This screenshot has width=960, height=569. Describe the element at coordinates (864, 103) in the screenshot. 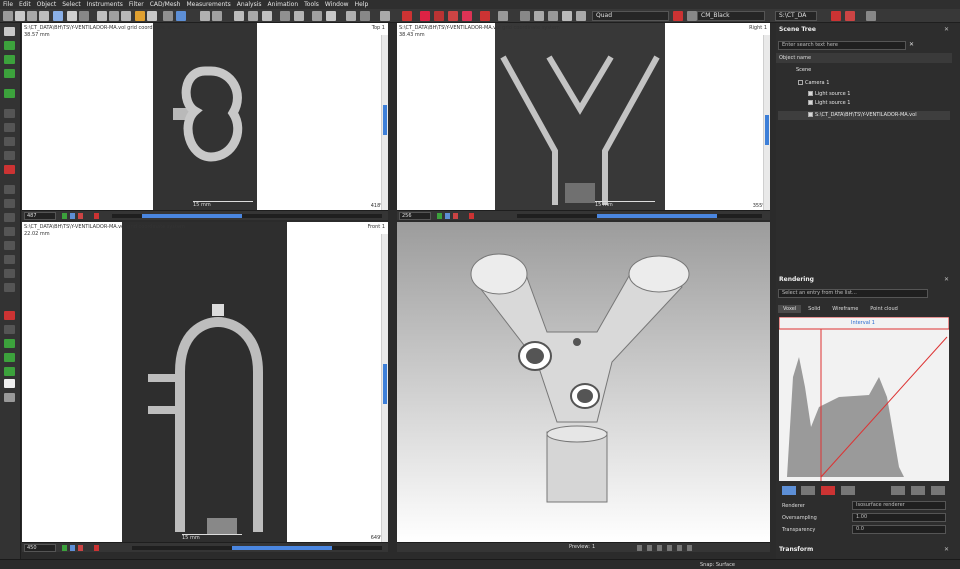

I see `tree-item-light-2: Light source 1` at that location.